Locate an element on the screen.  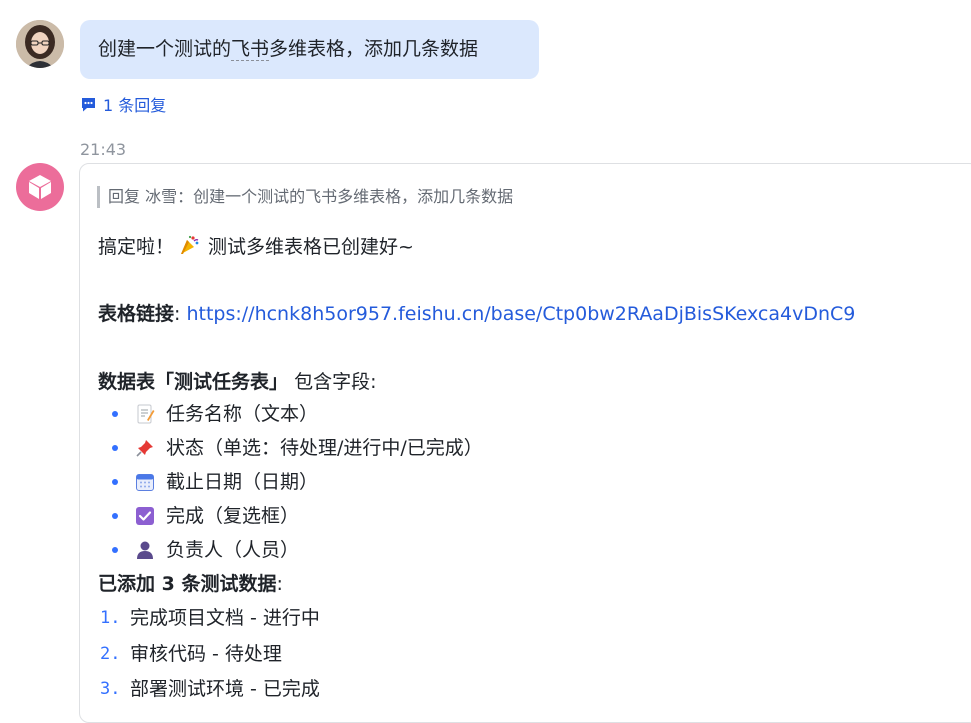
table-heading: 数据表「测试任务表」 is located at coordinates (193, 382).